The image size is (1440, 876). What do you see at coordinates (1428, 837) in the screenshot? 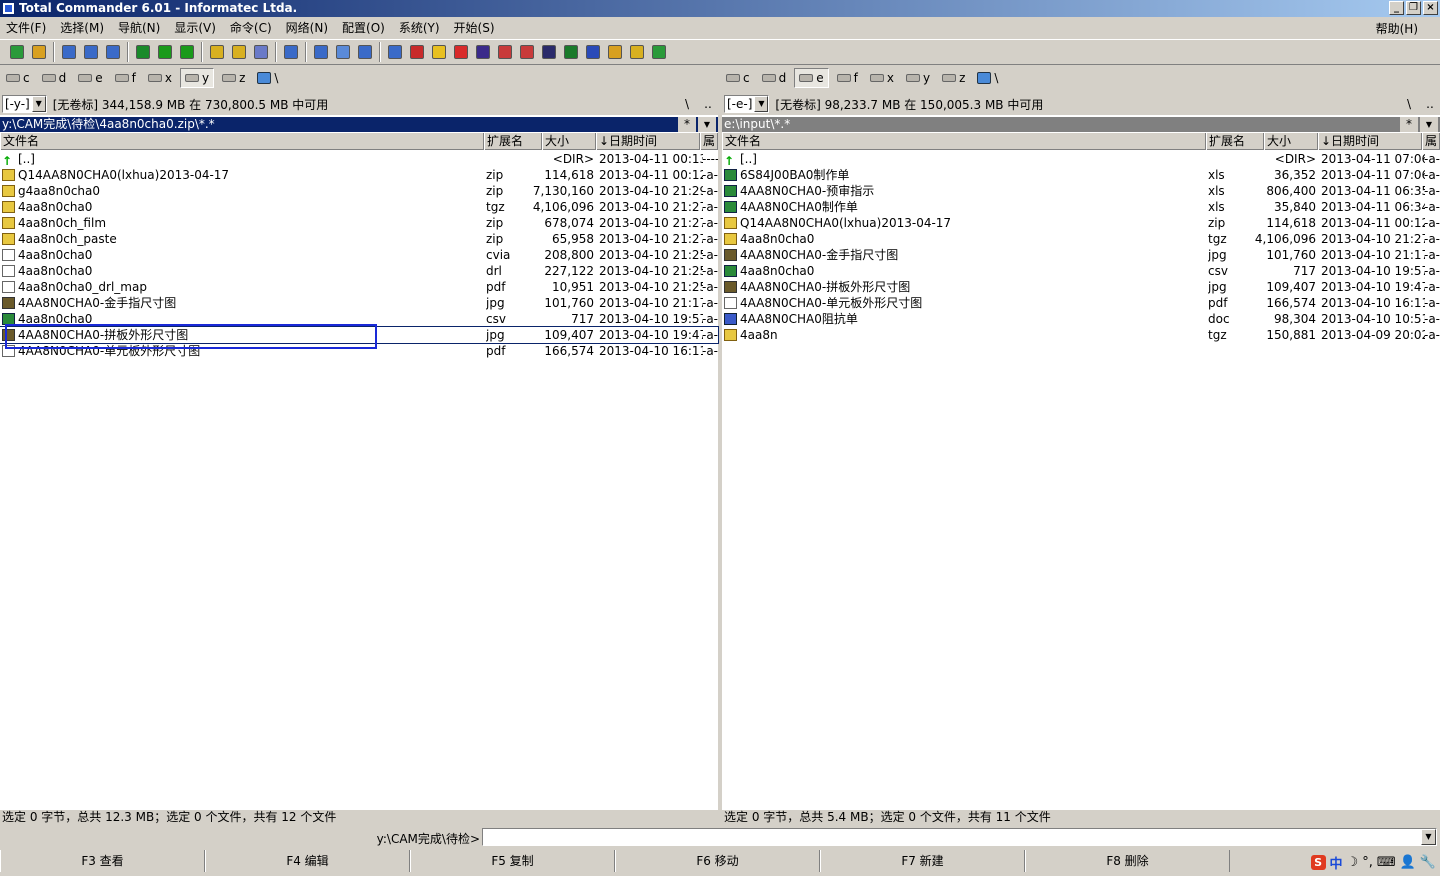
I see `chevron-down-icon: ▼` at bounding box center [1428, 837].